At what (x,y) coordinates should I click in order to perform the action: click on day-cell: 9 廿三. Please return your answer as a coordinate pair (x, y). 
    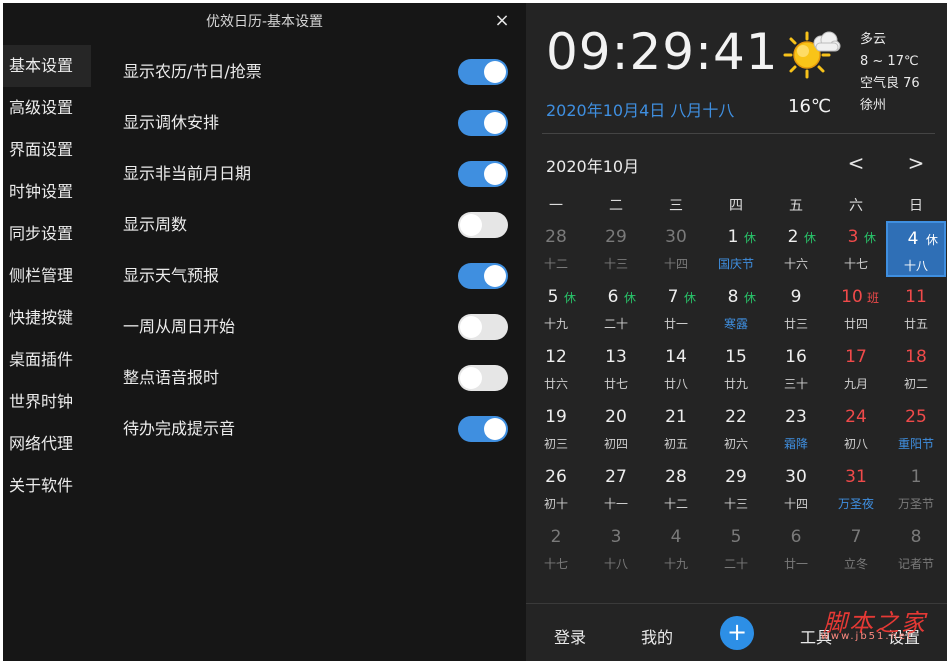
    Looking at the image, I should click on (796, 309).